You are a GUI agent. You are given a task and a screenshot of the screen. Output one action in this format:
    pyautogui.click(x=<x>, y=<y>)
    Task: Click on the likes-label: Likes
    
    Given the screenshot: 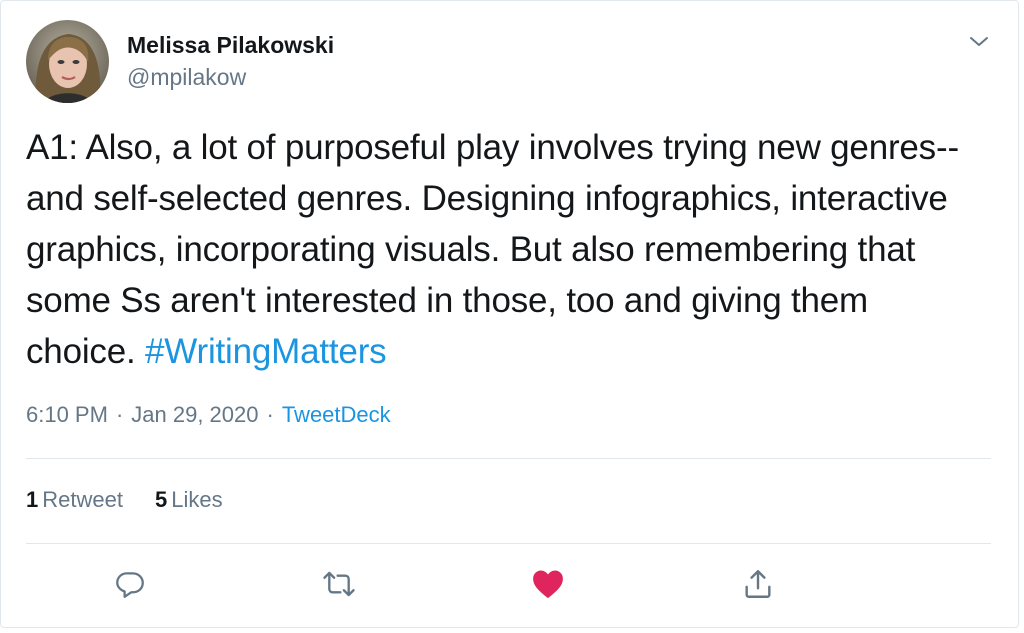 What is the action you would take?
    pyautogui.click(x=197, y=499)
    